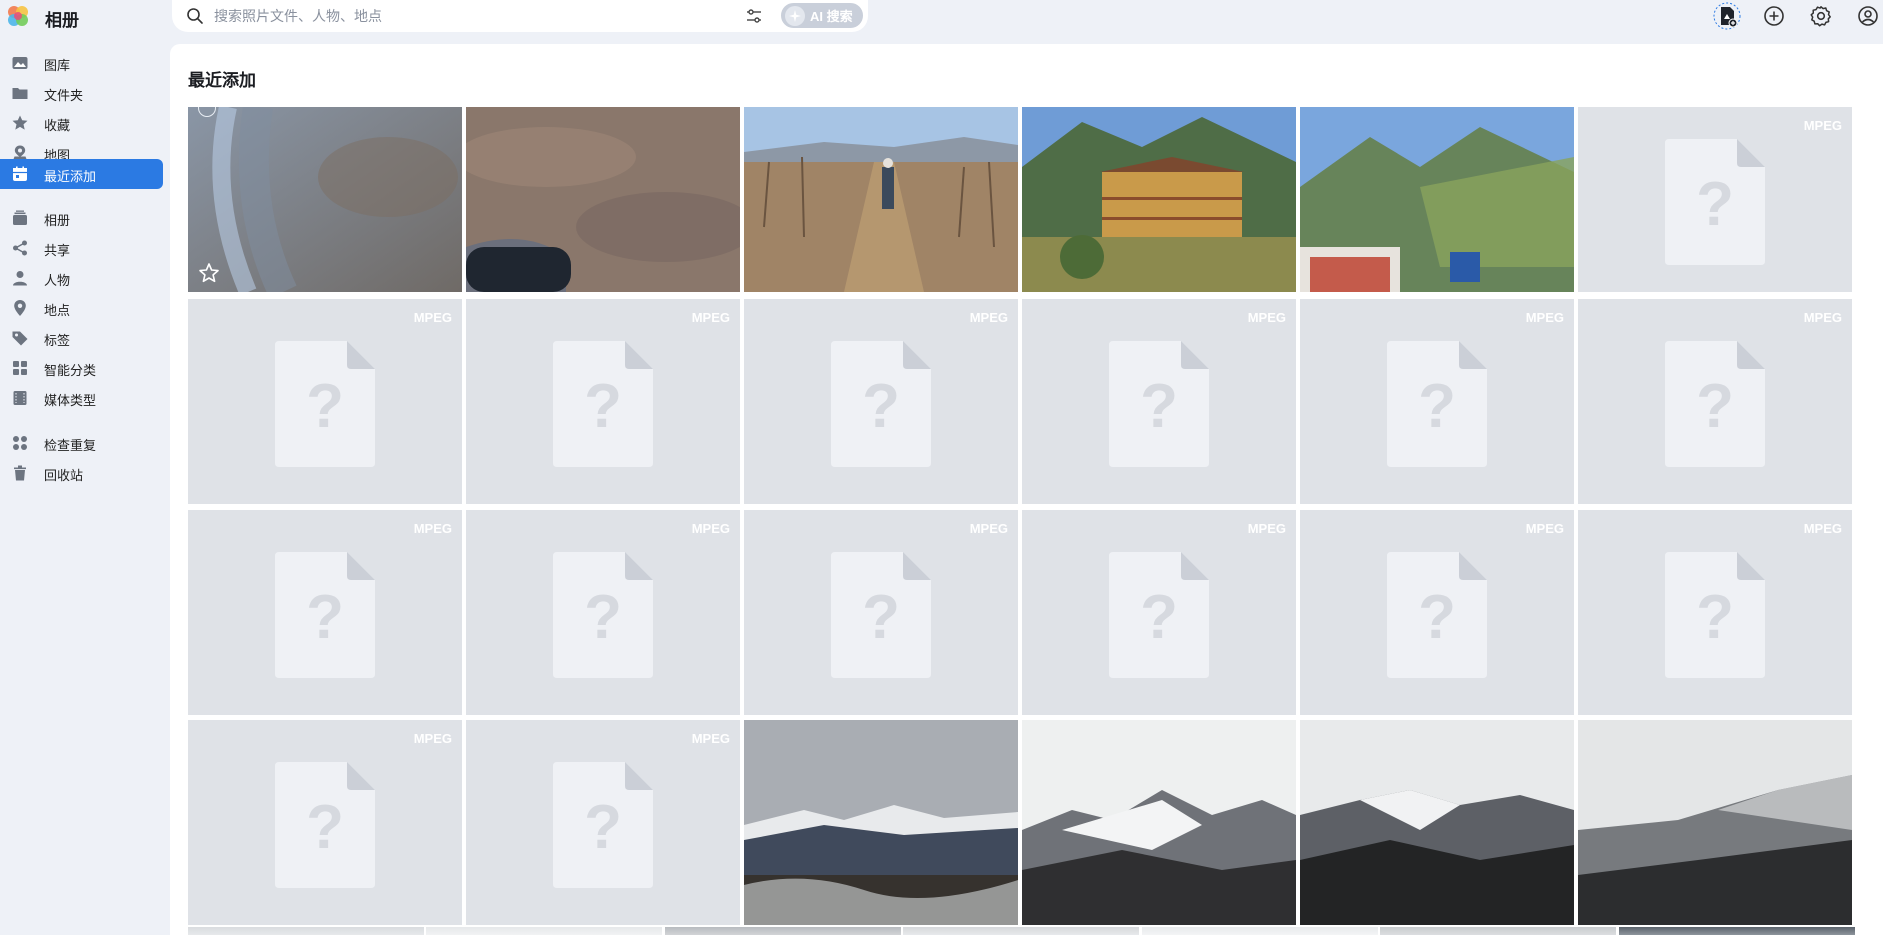 This screenshot has width=1883, height=935. What do you see at coordinates (1821, 16) in the screenshot?
I see `settings-icon` at bounding box center [1821, 16].